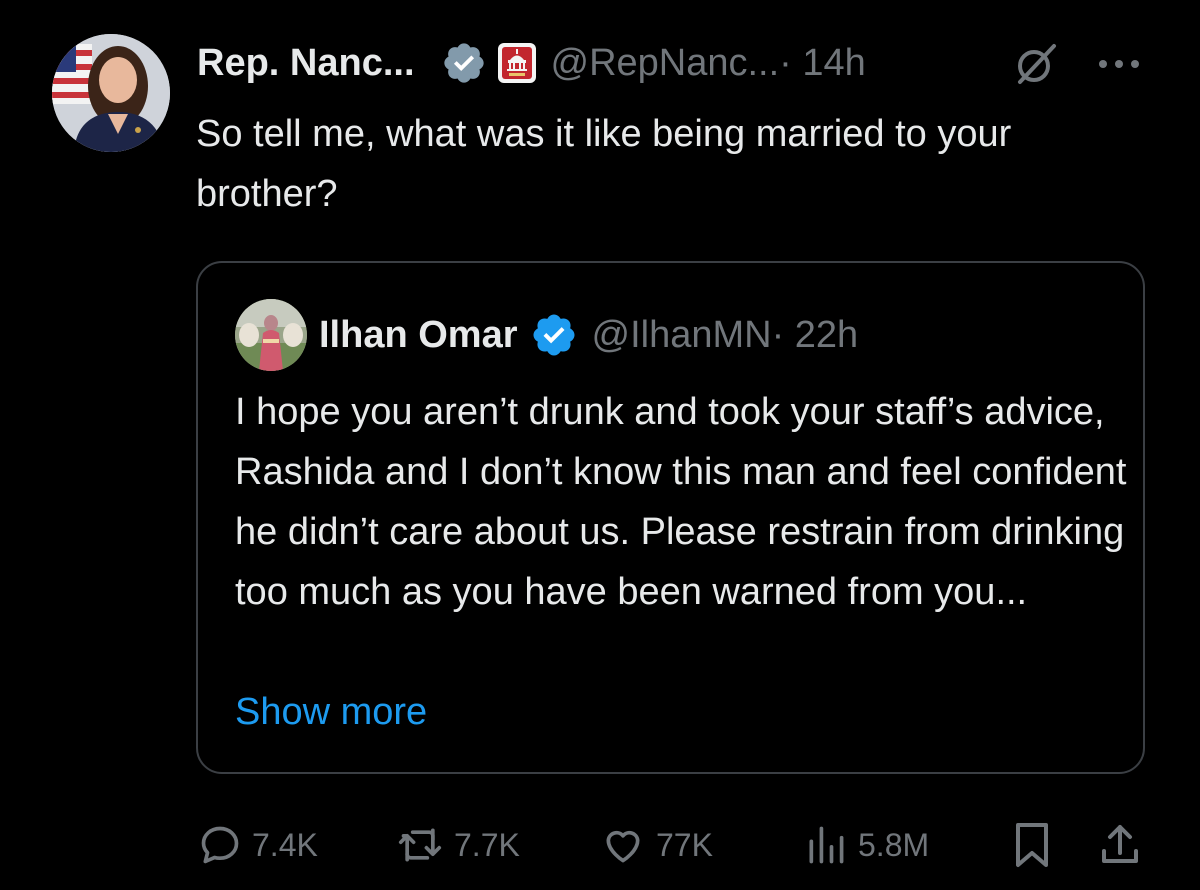 Image resolution: width=1200 pixels, height=890 pixels. I want to click on author-avatar, so click(111, 93).